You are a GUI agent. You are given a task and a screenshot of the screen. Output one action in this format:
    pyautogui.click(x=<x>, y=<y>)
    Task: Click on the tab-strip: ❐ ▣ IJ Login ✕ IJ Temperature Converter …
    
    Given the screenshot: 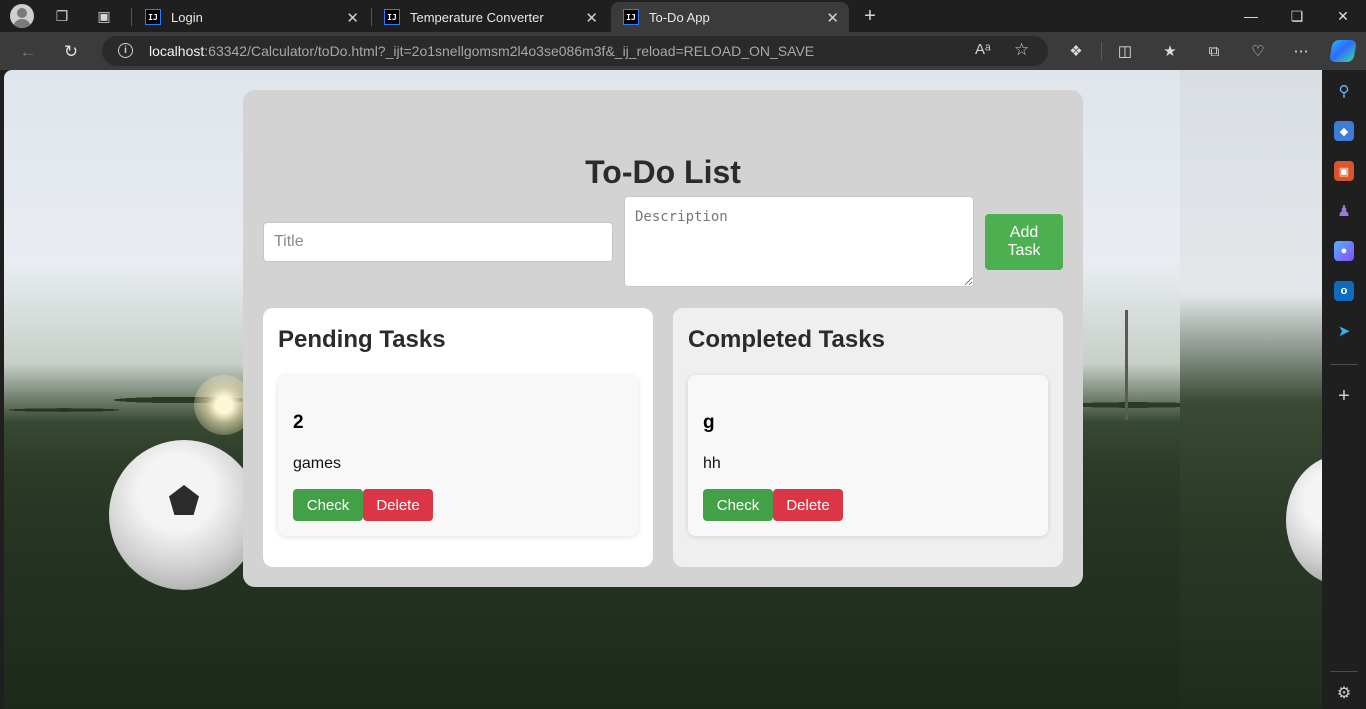 What is the action you would take?
    pyautogui.click(x=683, y=16)
    